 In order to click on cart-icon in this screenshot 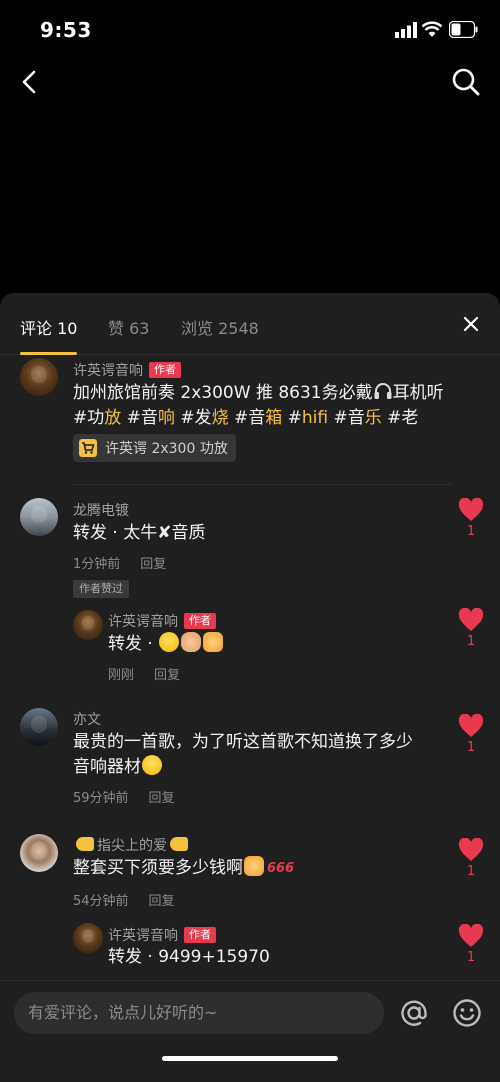, I will do `click(88, 448)`.